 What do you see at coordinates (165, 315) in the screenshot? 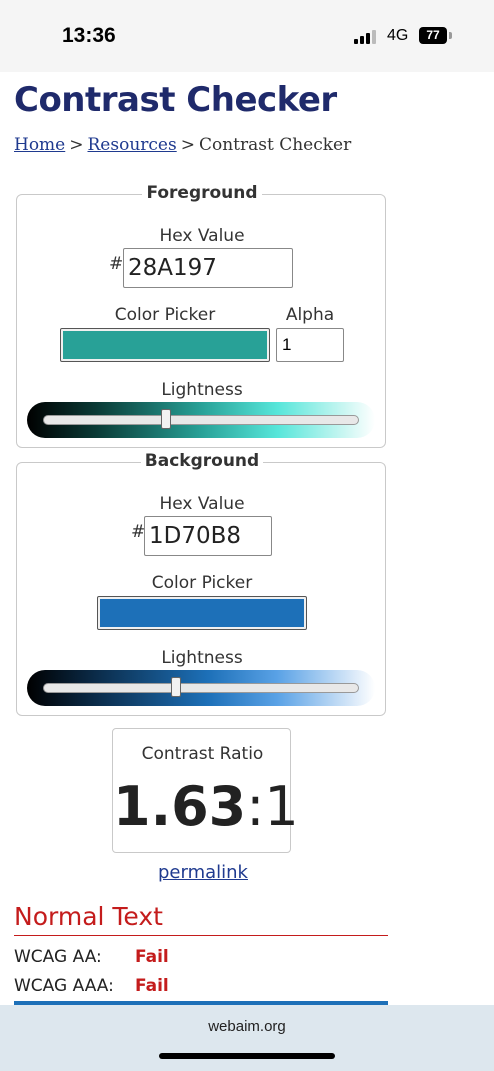
I see `foreground-picker-label: Color Picker` at bounding box center [165, 315].